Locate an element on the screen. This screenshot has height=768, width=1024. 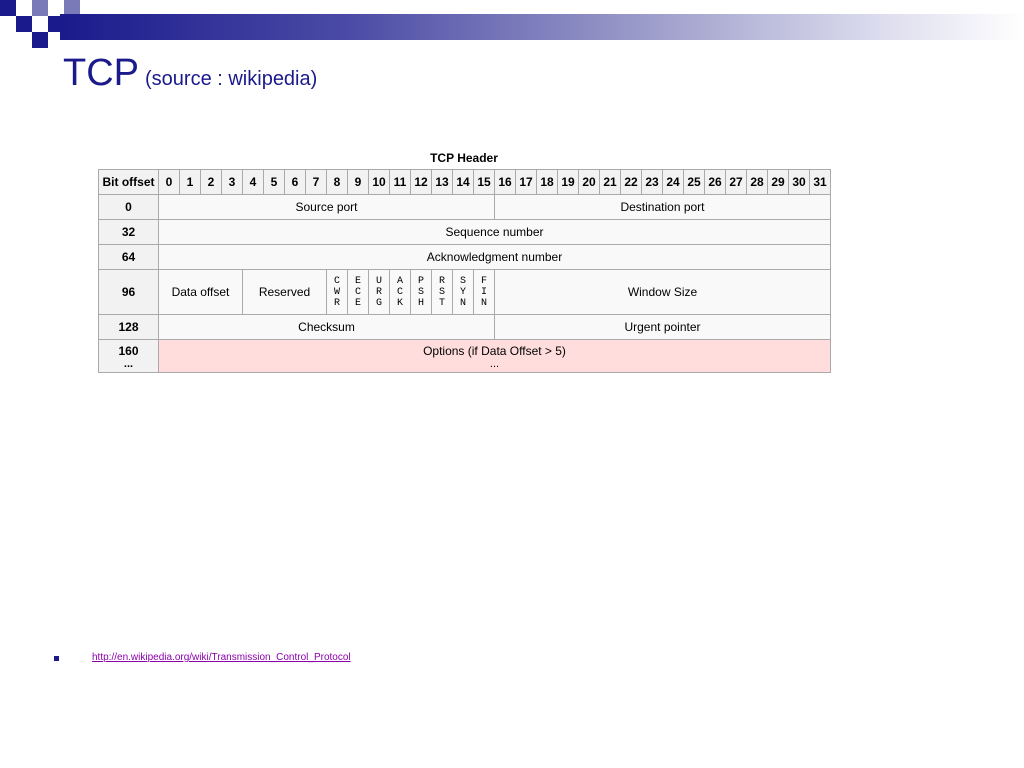
flag-syn: SYN is located at coordinates (463, 292).